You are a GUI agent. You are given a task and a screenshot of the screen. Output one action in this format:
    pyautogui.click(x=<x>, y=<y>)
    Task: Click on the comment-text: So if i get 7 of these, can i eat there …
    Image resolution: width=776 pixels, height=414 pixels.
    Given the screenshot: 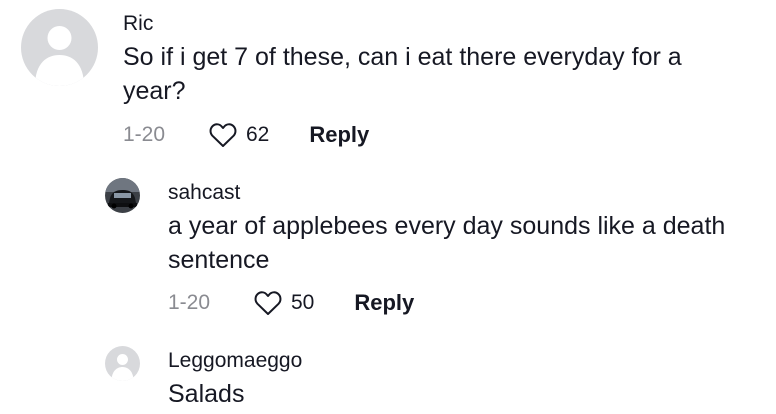 What is the action you would take?
    pyautogui.click(x=402, y=74)
    